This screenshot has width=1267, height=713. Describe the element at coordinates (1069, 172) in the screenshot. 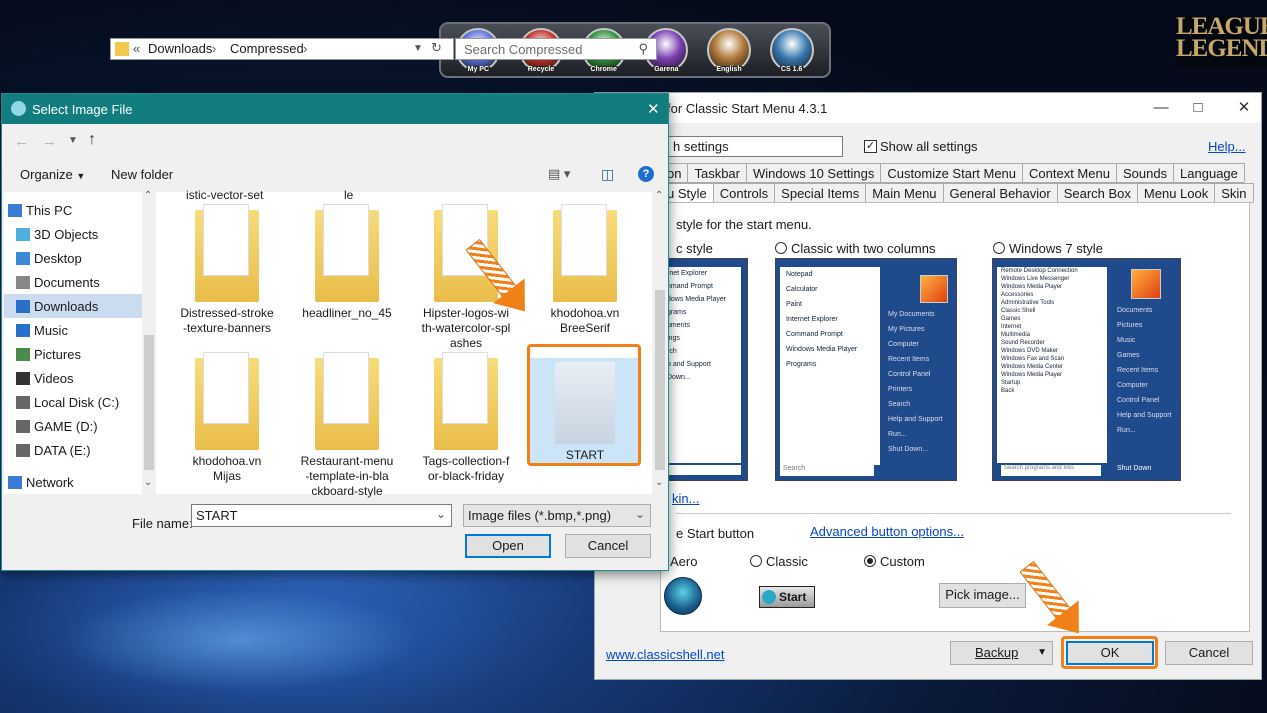

I see `settings-tab: Context Menu` at that location.